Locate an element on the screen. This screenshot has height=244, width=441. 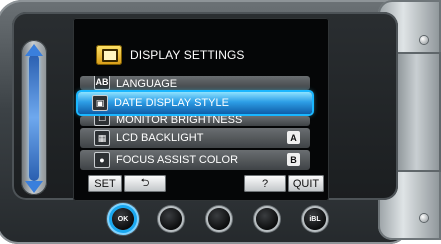
last-button: iBL is located at coordinates (315, 219).